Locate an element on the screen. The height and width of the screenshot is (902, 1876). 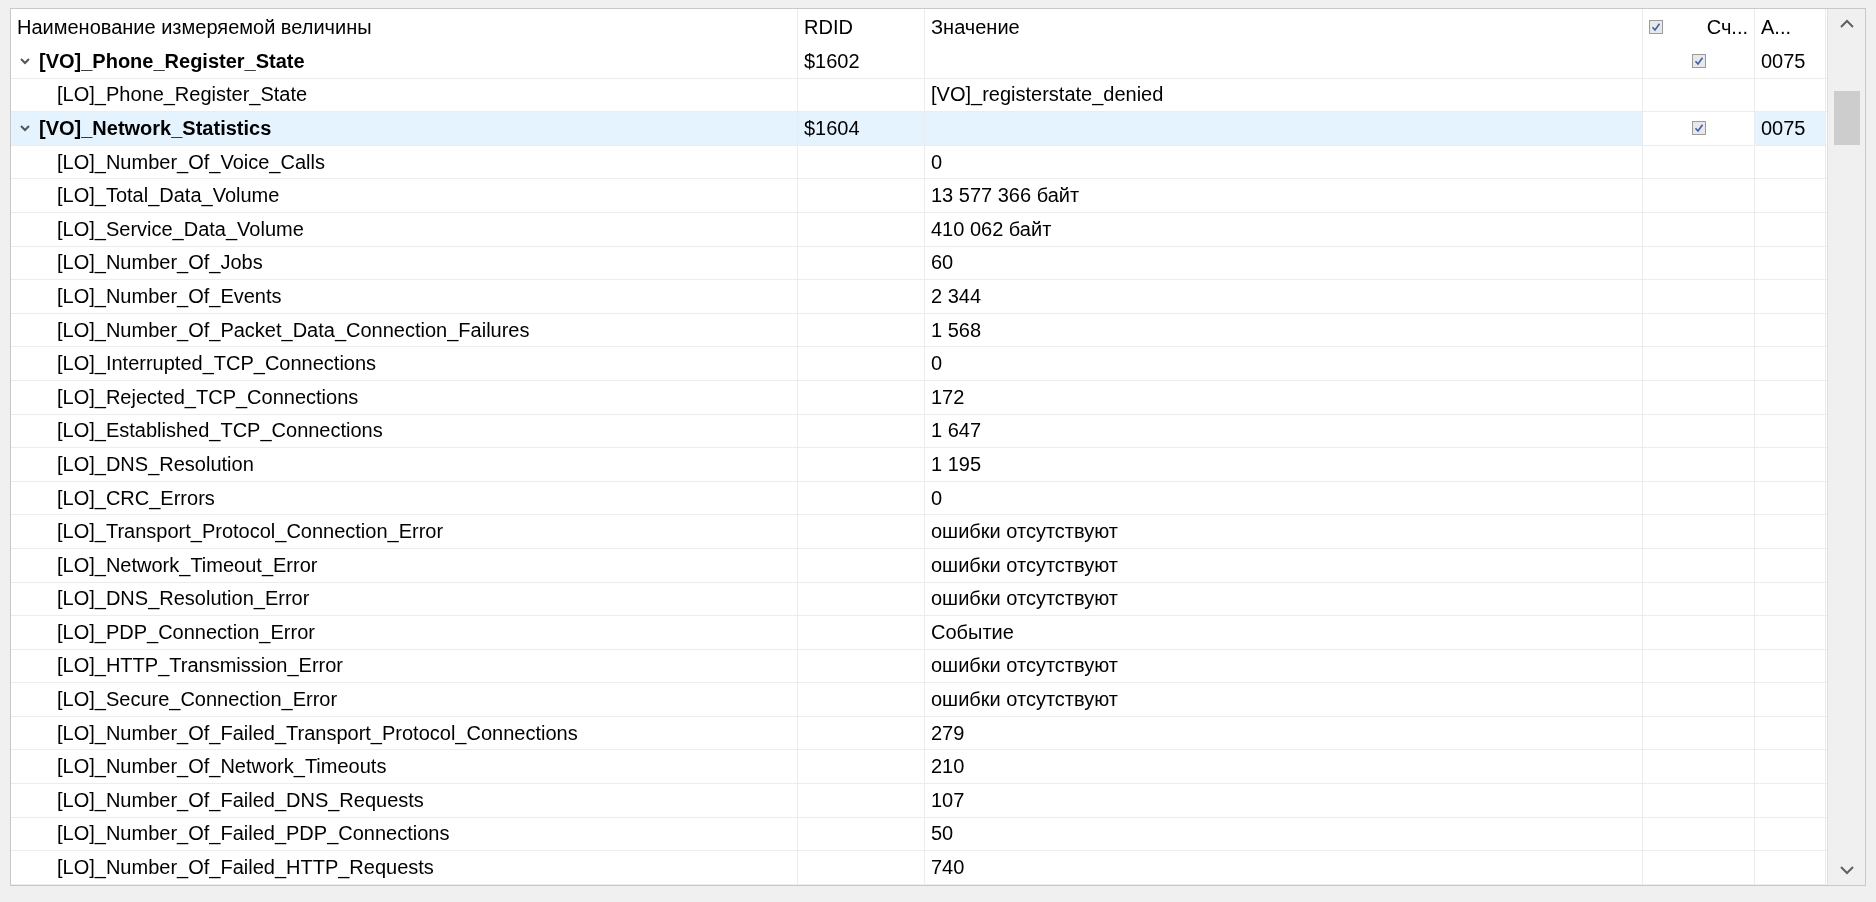
value-cell: 1 195 is located at coordinates (1284, 464).